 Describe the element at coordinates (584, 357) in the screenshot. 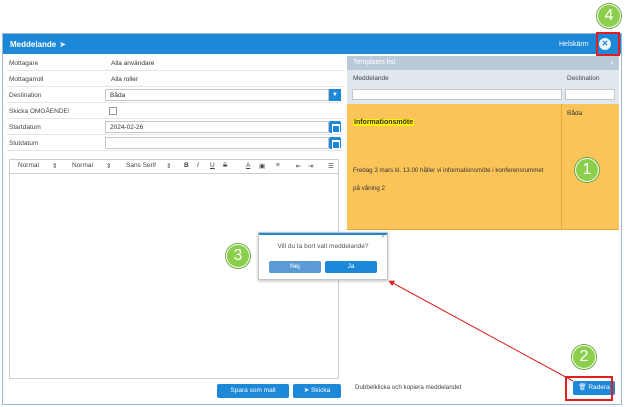

I see `marker-2: 2` at that location.